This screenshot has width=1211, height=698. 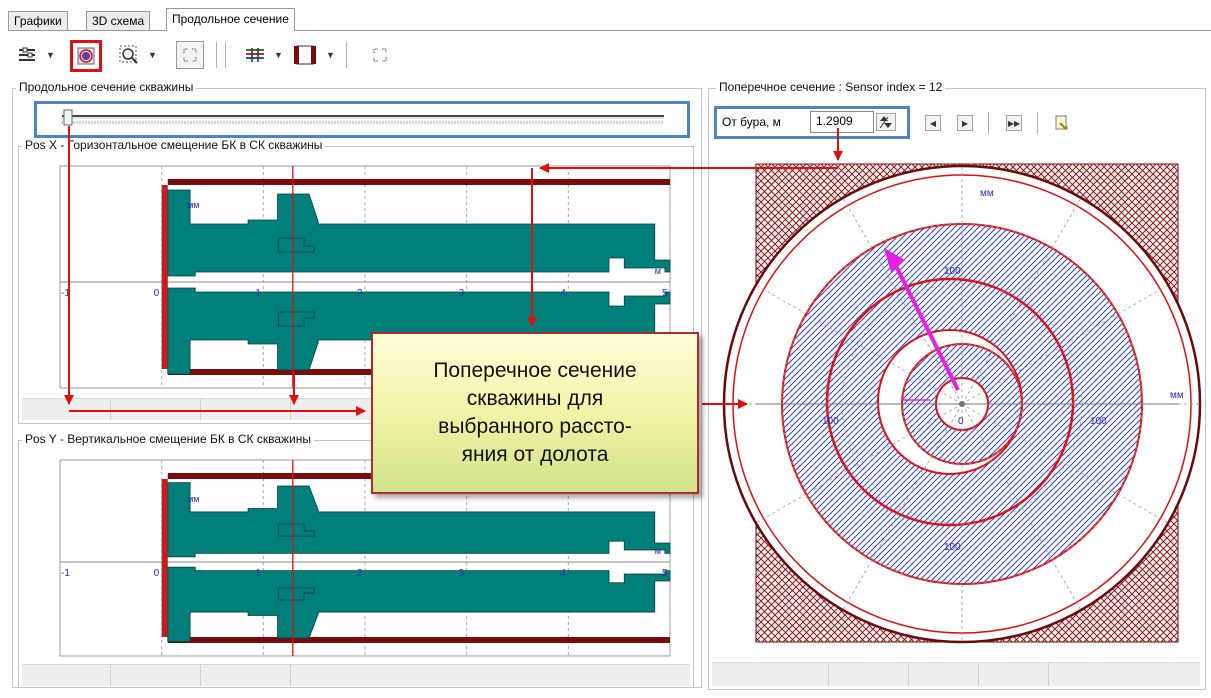 I want to click on callout-line: Поперечное сечение, so click(x=535, y=370).